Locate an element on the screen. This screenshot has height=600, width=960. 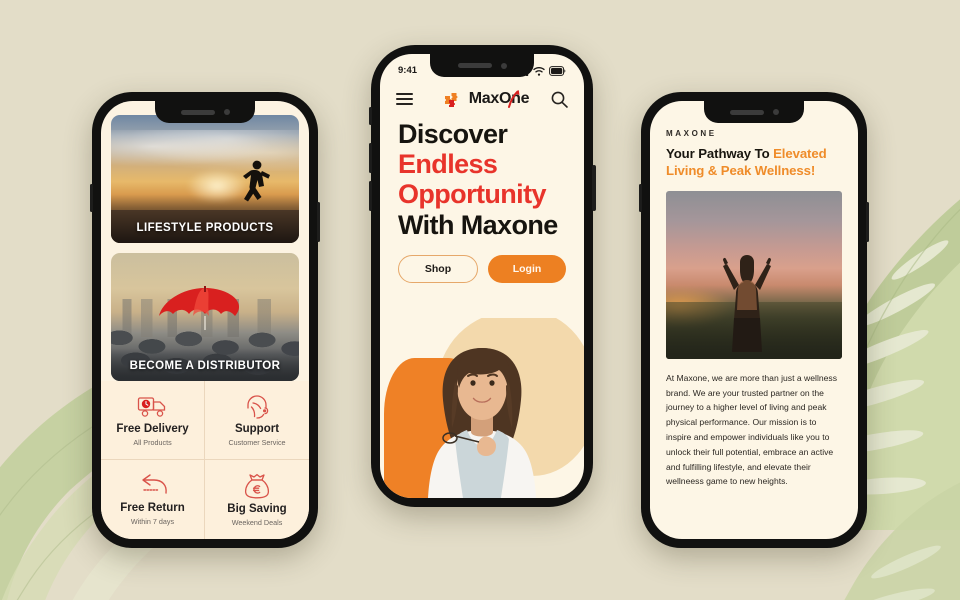
feature-title: Big Saving is located at coordinates (257, 508).